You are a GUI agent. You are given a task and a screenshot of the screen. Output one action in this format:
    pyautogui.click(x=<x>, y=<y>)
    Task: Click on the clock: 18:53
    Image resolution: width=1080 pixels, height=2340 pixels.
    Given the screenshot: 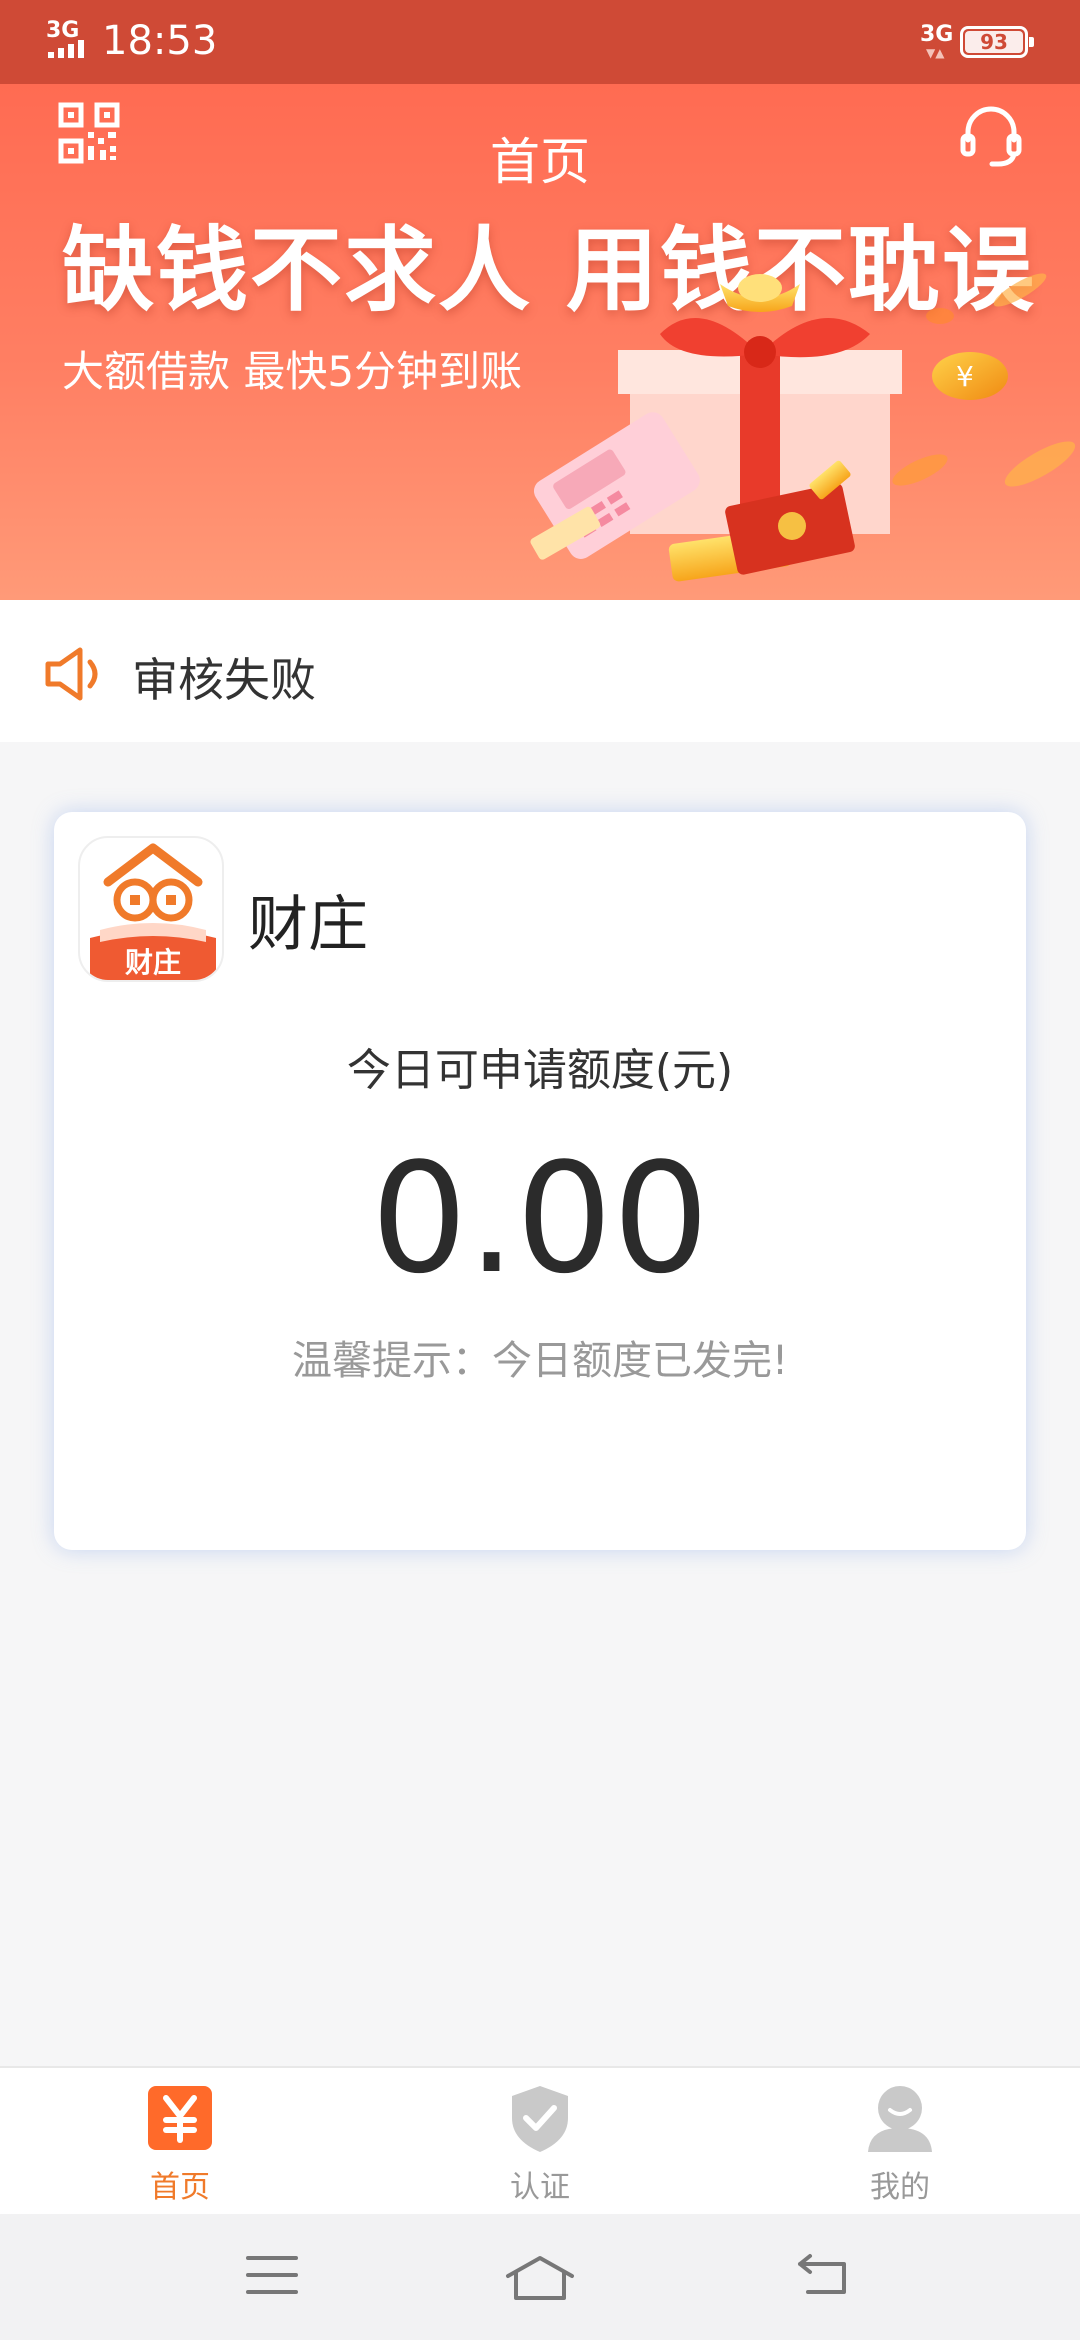 What is the action you would take?
    pyautogui.click(x=160, y=41)
    